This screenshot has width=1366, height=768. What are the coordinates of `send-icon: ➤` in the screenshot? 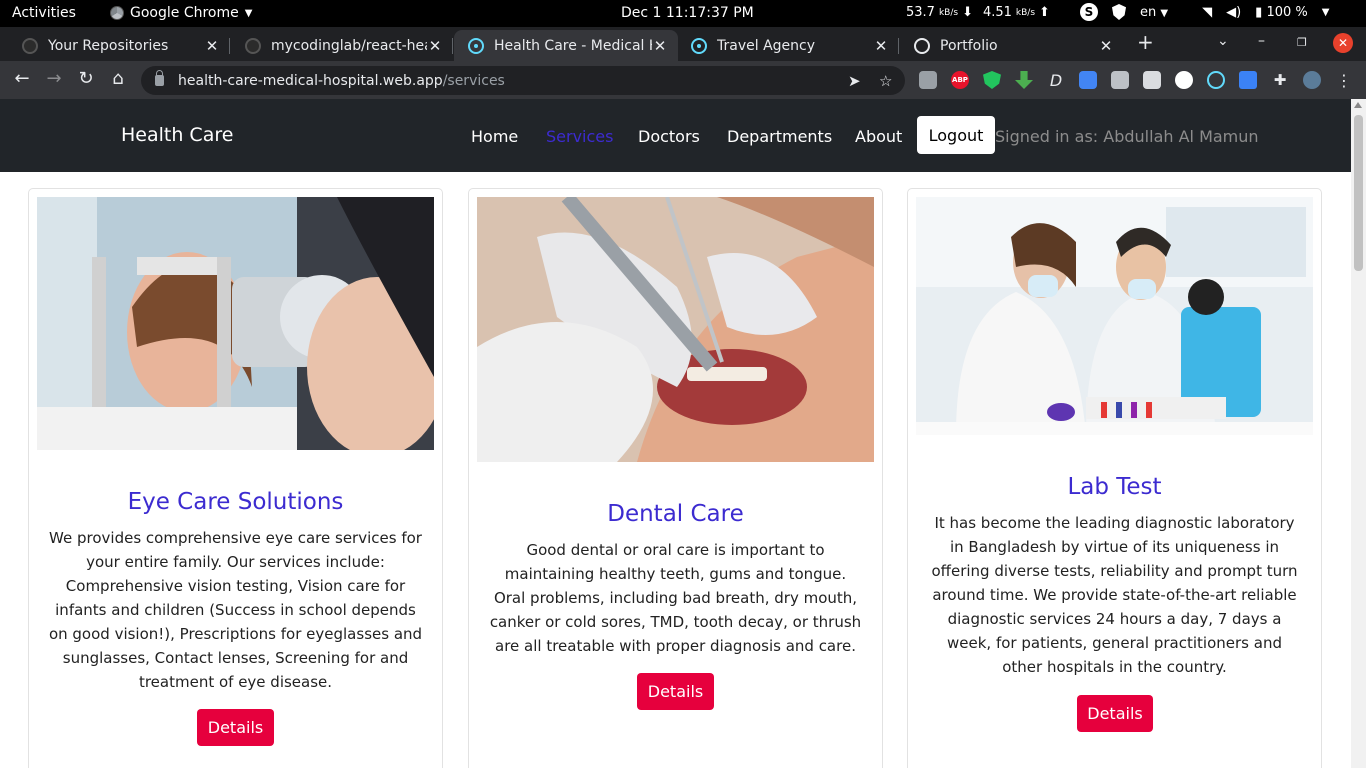 It's located at (854, 81).